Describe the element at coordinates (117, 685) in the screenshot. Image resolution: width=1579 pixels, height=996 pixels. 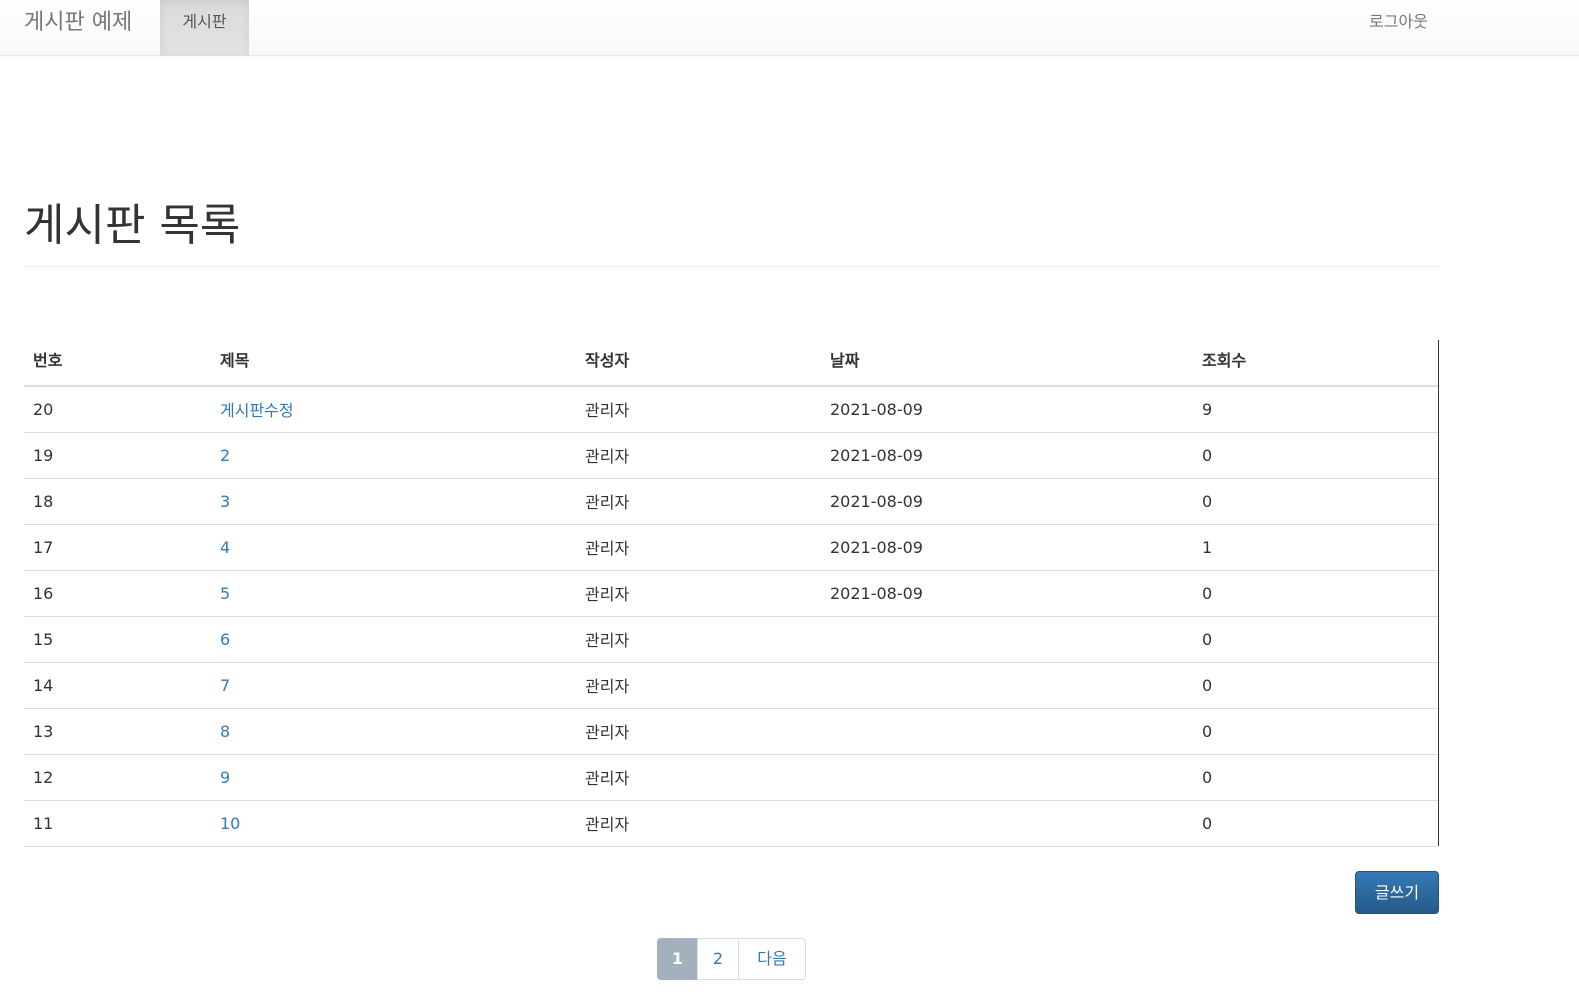
I see `cell-number: 14` at that location.